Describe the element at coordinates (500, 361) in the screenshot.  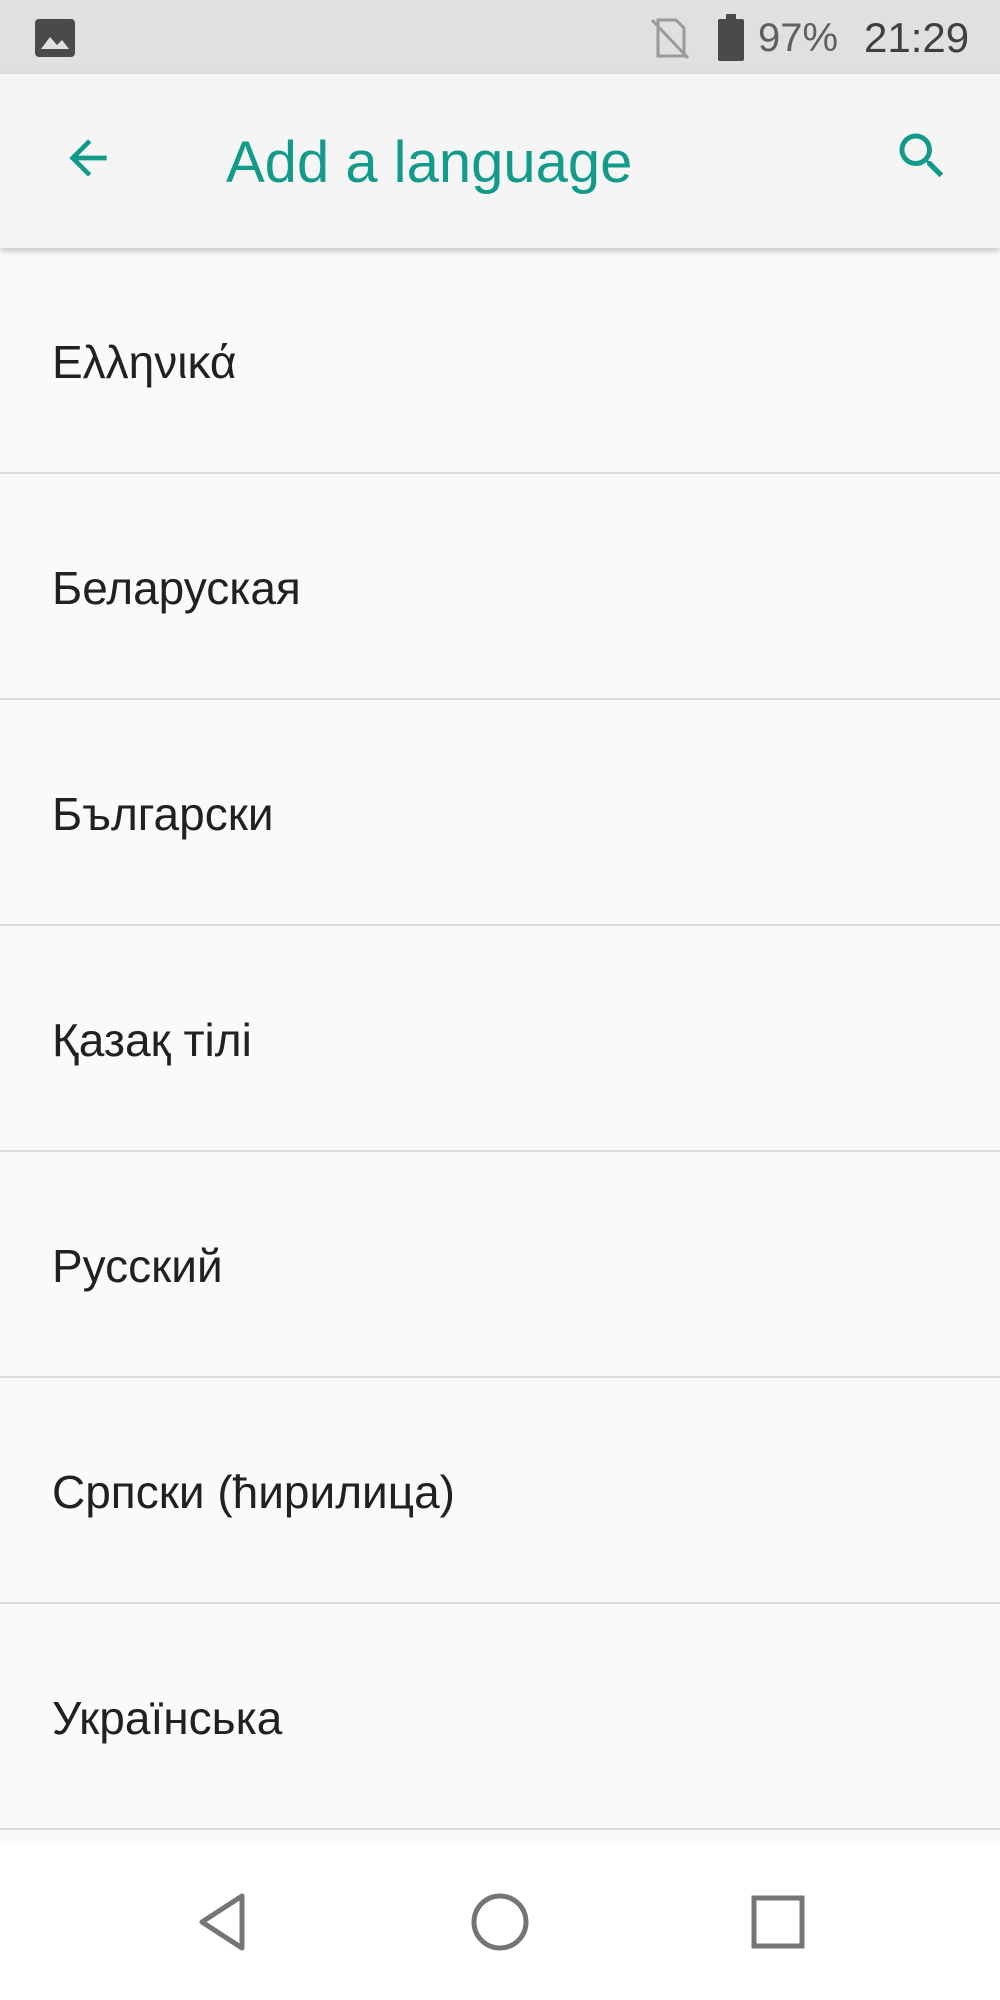
I see `language-item-greek: Ελληνικά` at that location.